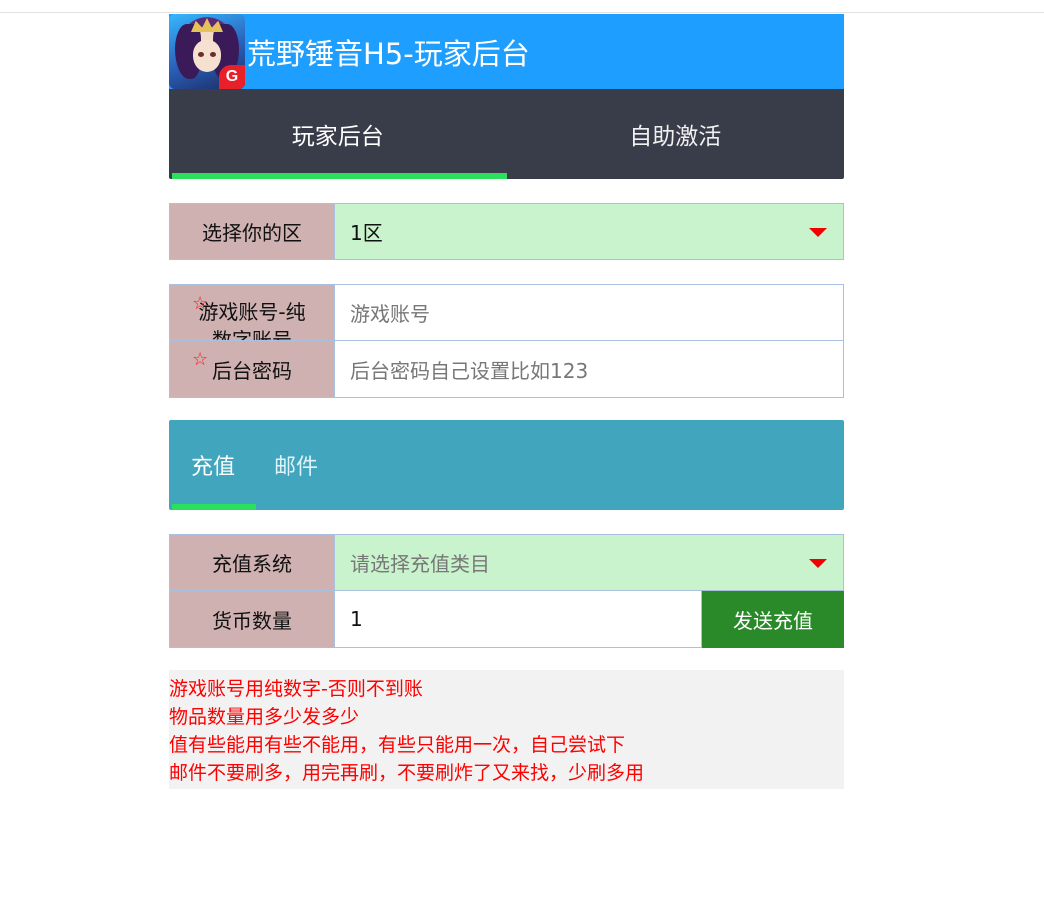 The image size is (1044, 903). What do you see at coordinates (420, 564) in the screenshot?
I see `recharge-system-placeholder: 请选择充值类目` at bounding box center [420, 564].